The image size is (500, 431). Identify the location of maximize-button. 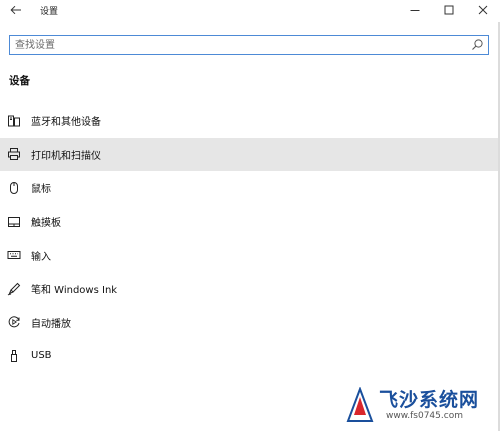
(449, 10).